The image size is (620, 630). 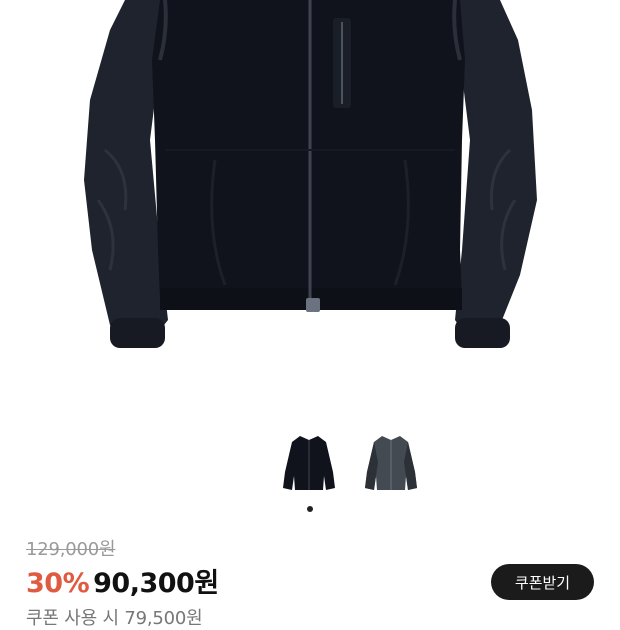 I want to click on price-row: 30% 90,300원, so click(x=122, y=580).